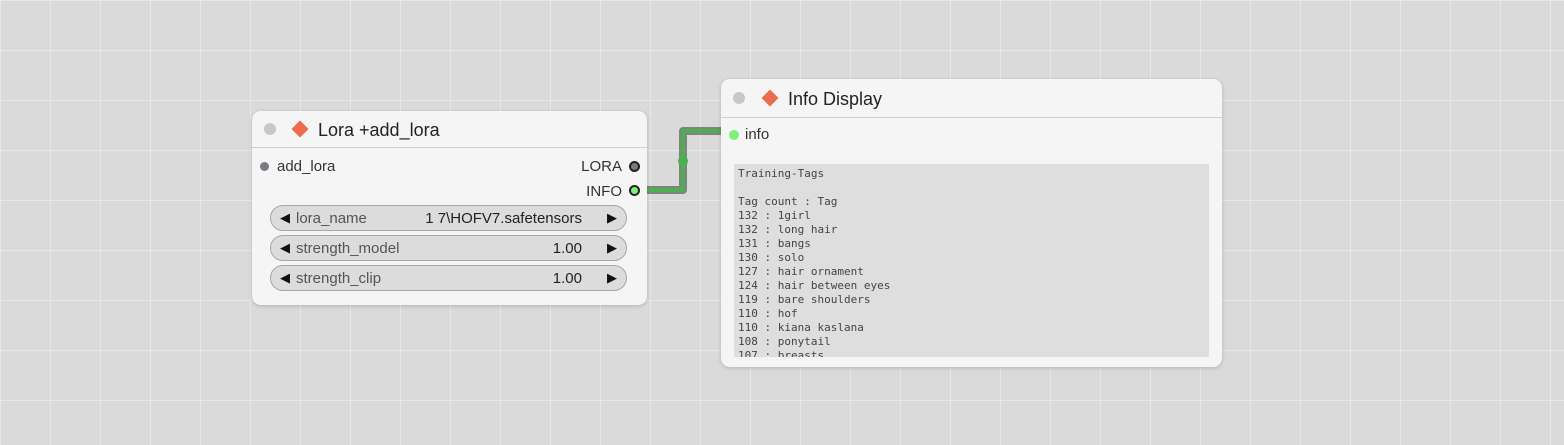 The height and width of the screenshot is (445, 1564). I want to click on info-output-slot, so click(634, 190).